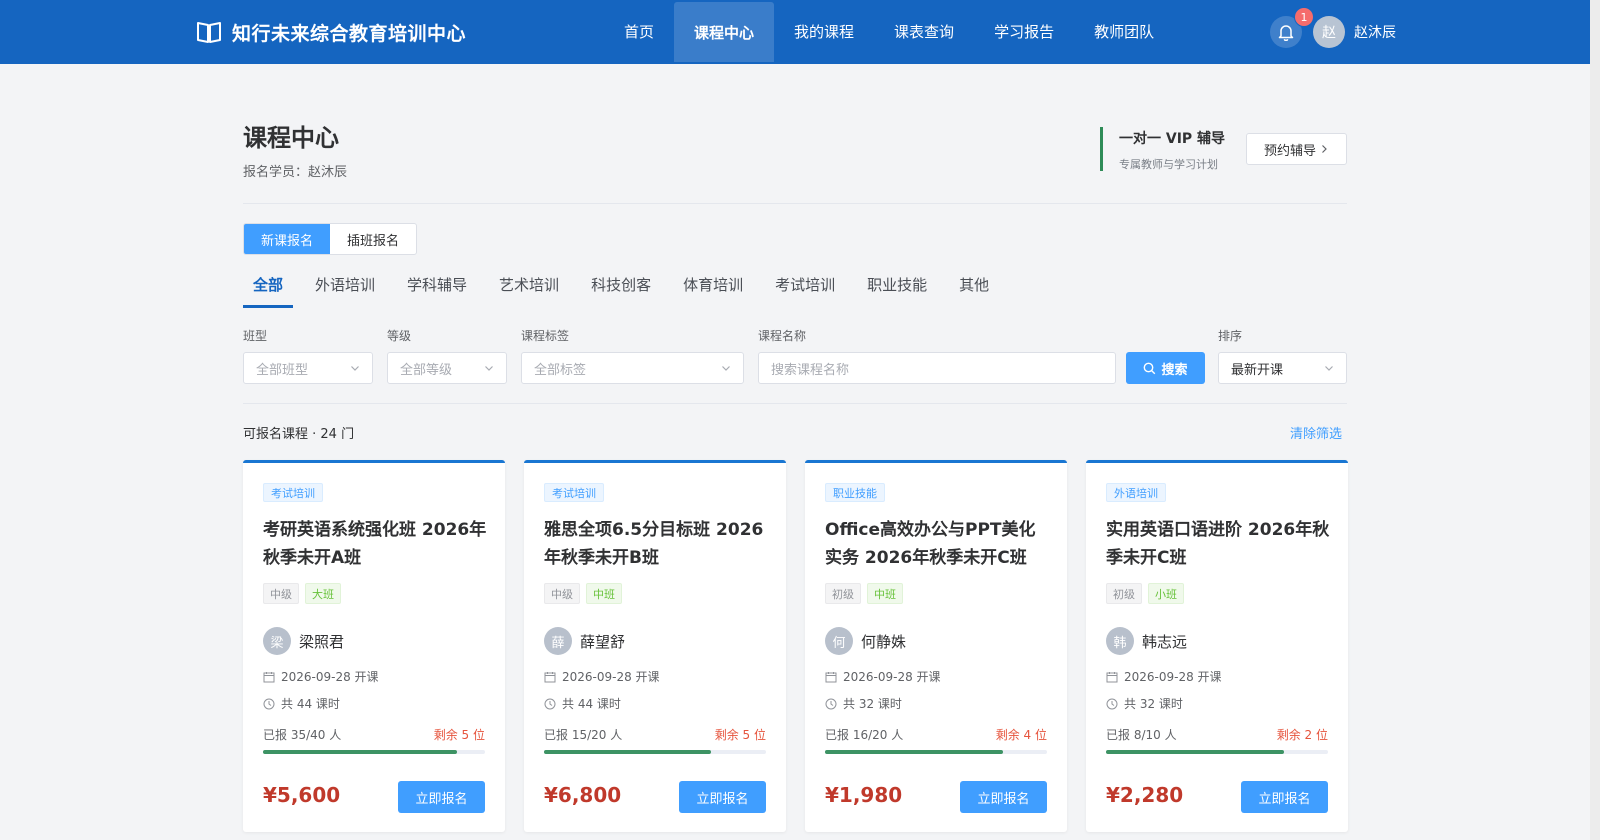  What do you see at coordinates (277, 641) in the screenshot?
I see `teacher-avatar: 梁` at bounding box center [277, 641].